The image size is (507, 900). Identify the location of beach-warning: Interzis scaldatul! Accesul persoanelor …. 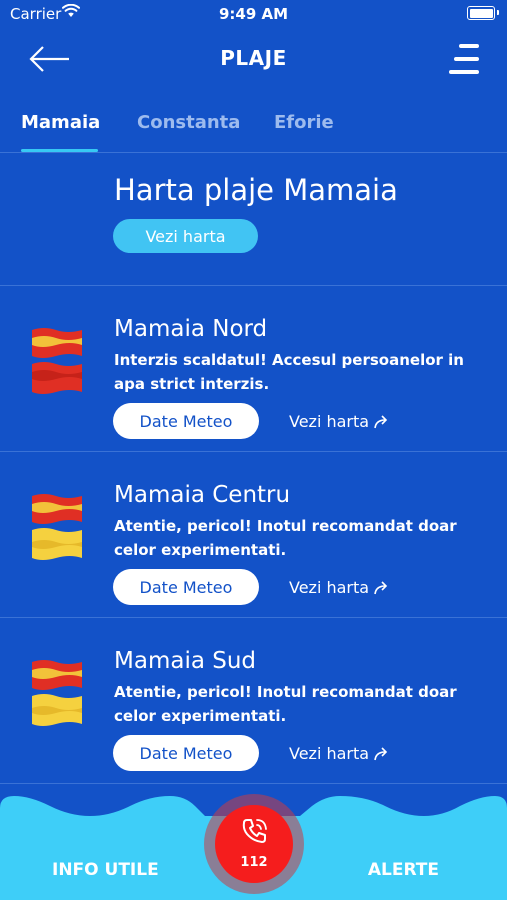
(289, 372).